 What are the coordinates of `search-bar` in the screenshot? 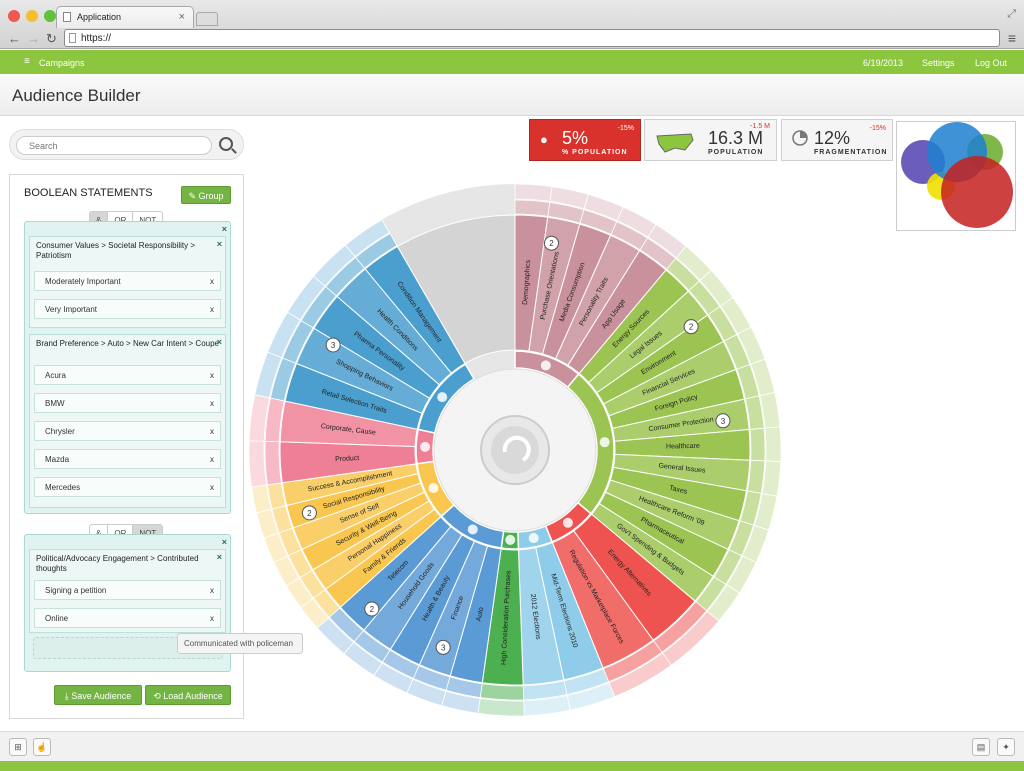 It's located at (126, 144).